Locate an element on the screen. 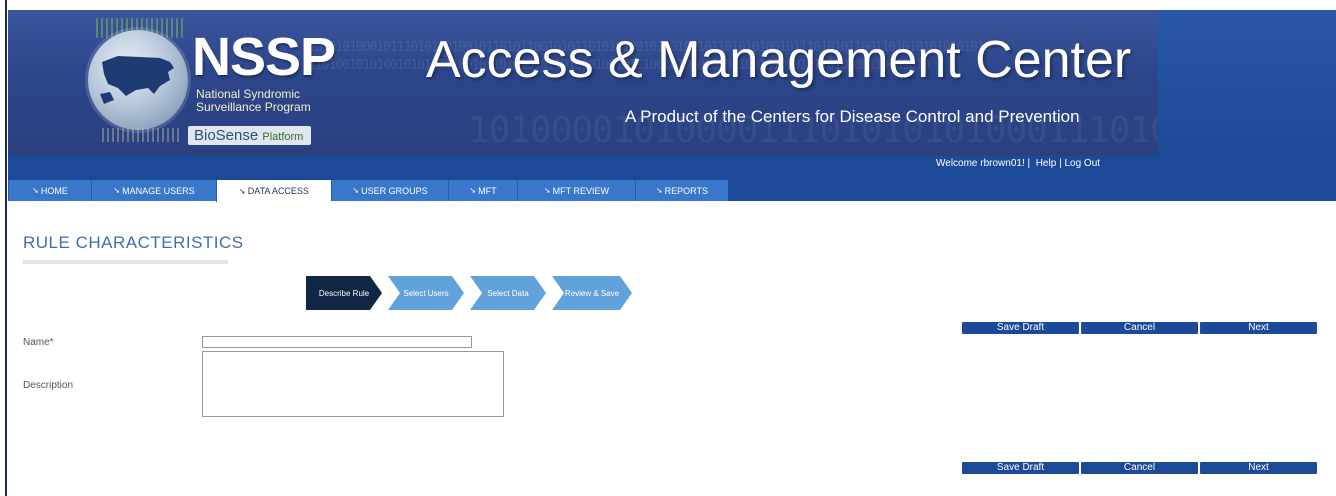  logo-acronym: NSSP is located at coordinates (264, 57).